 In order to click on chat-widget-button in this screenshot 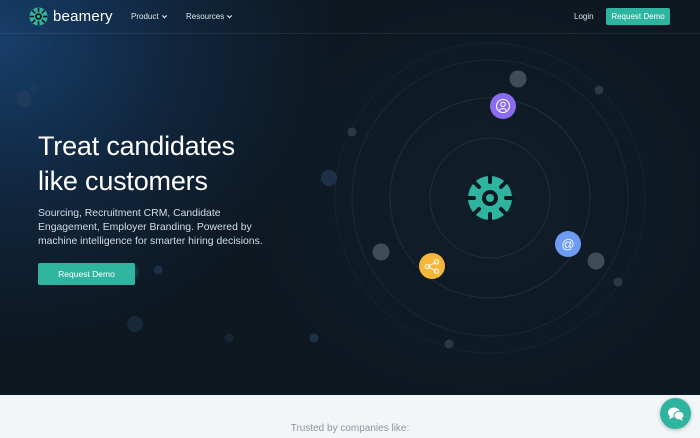, I will do `click(675, 413)`.